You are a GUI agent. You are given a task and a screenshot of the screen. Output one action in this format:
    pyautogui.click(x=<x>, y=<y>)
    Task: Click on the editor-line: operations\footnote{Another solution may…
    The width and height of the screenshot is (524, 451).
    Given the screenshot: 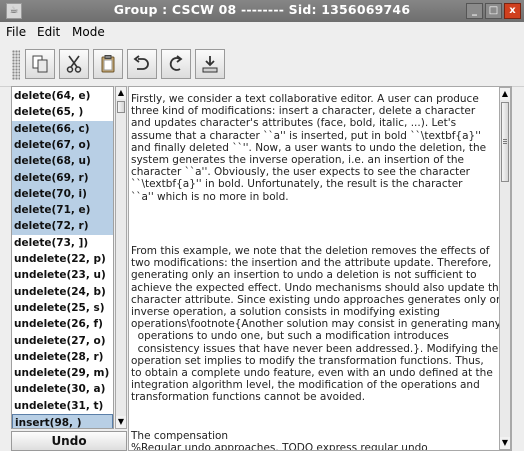 What is the action you would take?
    pyautogui.click(x=316, y=324)
    